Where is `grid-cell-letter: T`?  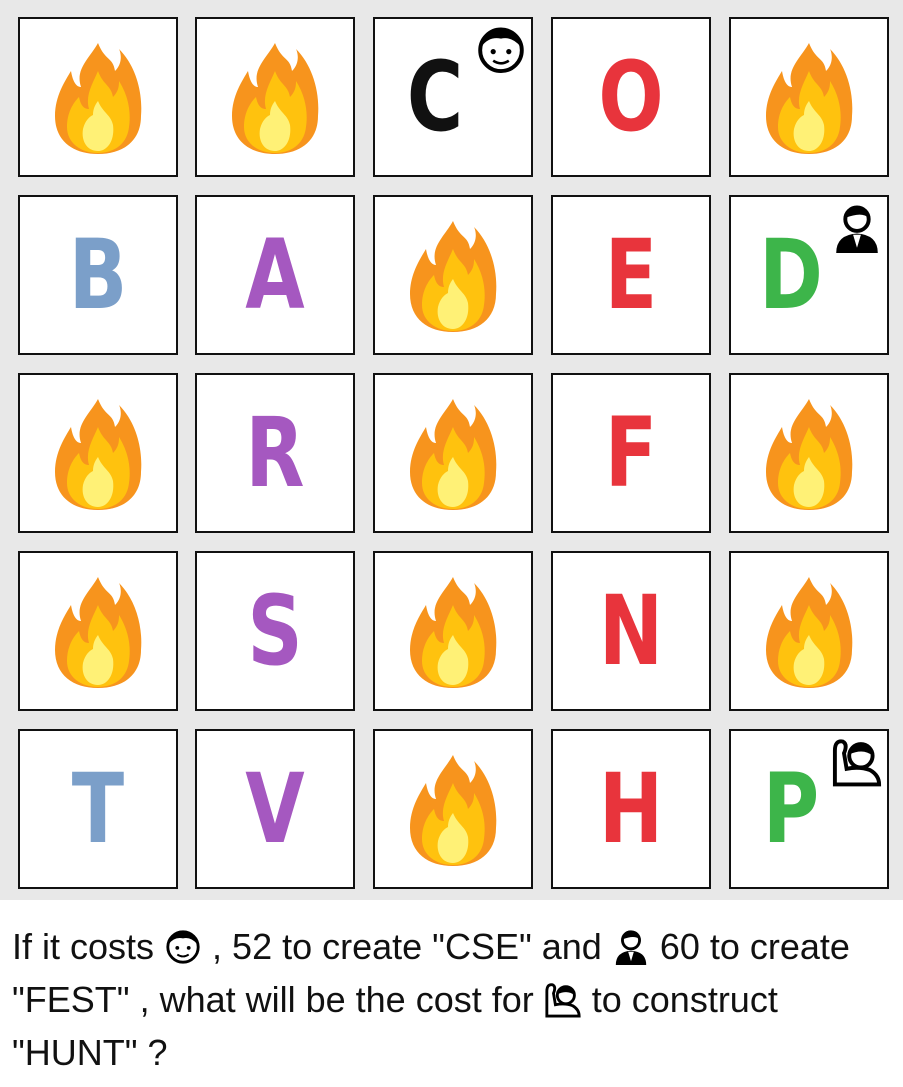 grid-cell-letter: T is located at coordinates (98, 809).